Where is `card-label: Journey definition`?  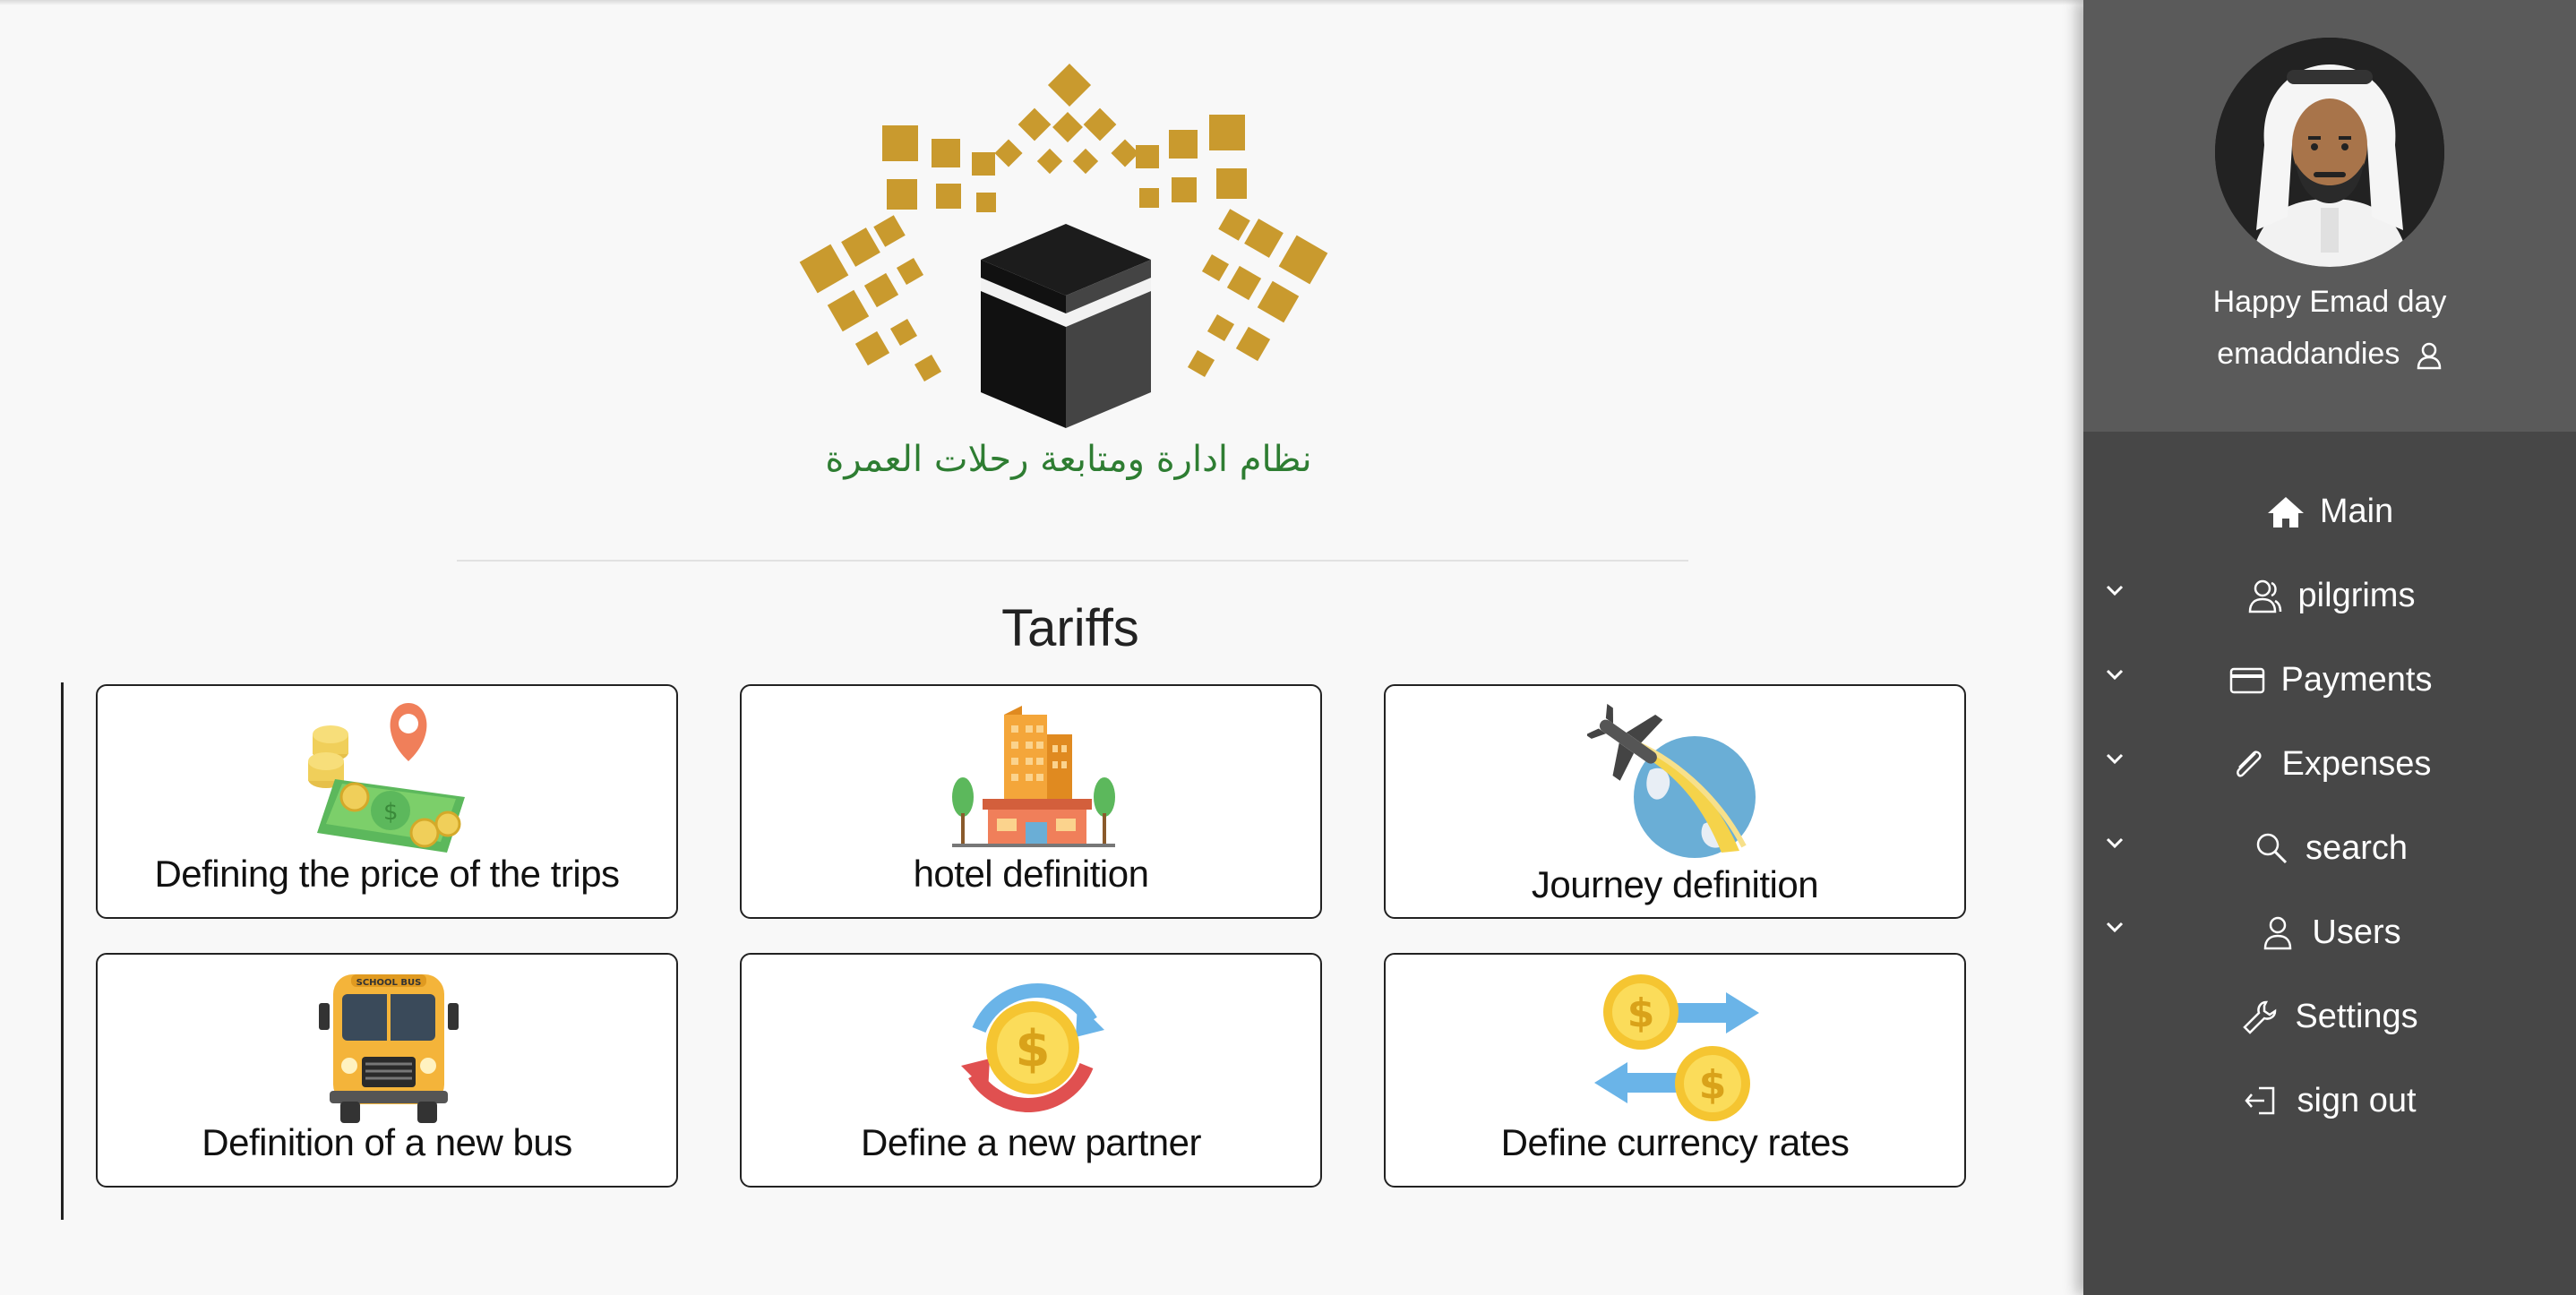 card-label: Journey definition is located at coordinates (1675, 884).